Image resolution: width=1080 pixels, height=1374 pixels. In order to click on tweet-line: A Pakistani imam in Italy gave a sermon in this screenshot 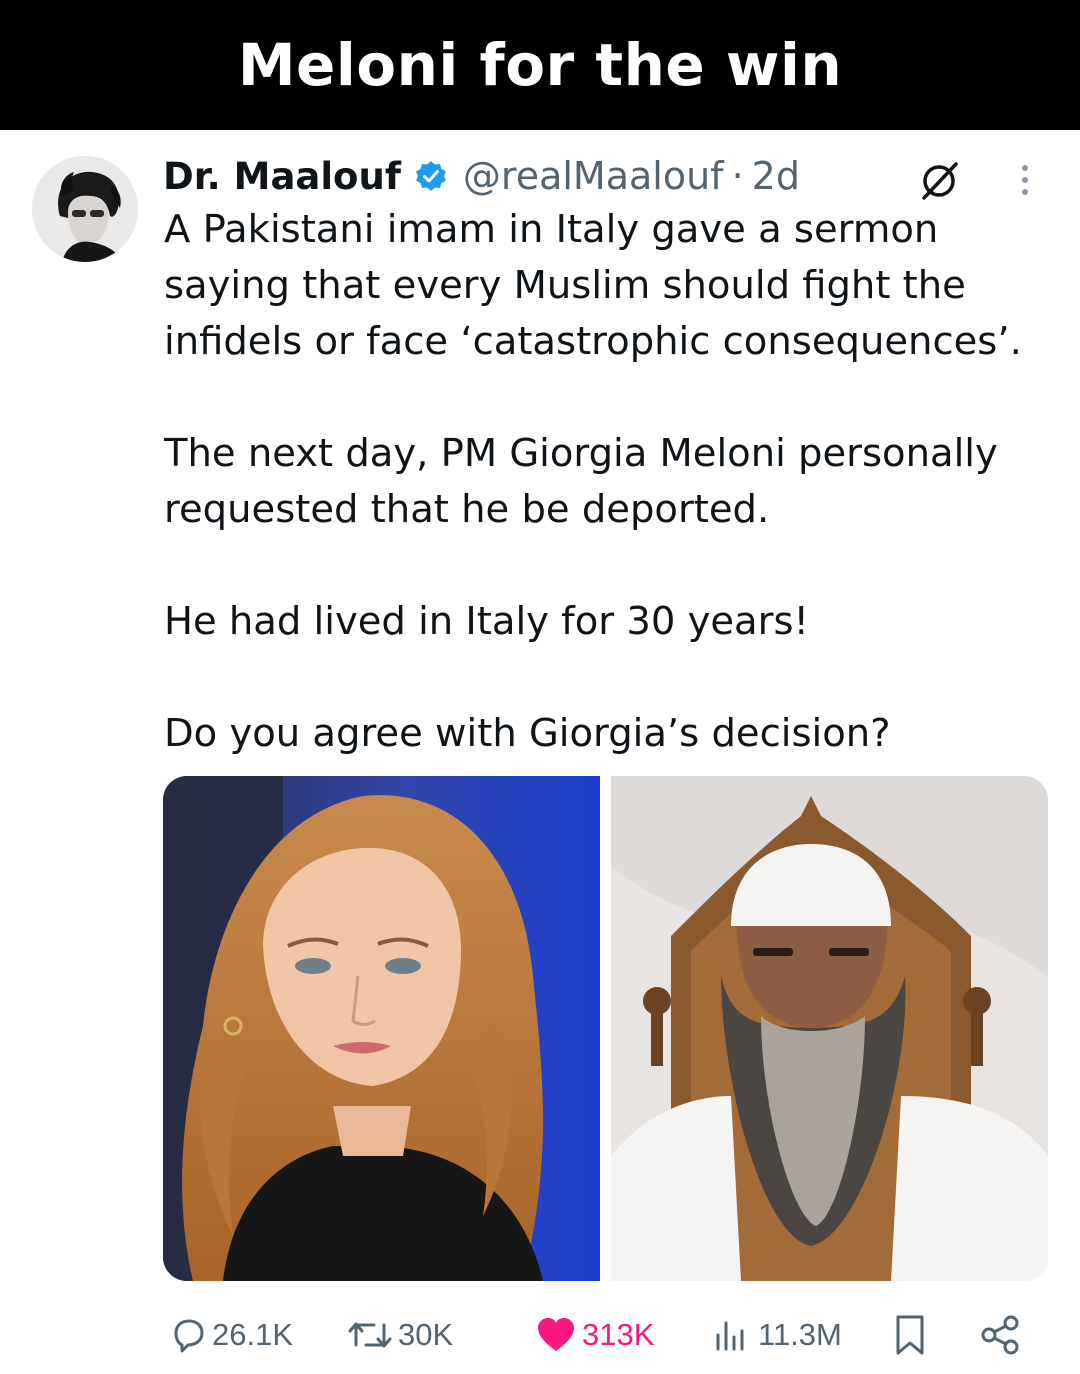, I will do `click(551, 229)`.